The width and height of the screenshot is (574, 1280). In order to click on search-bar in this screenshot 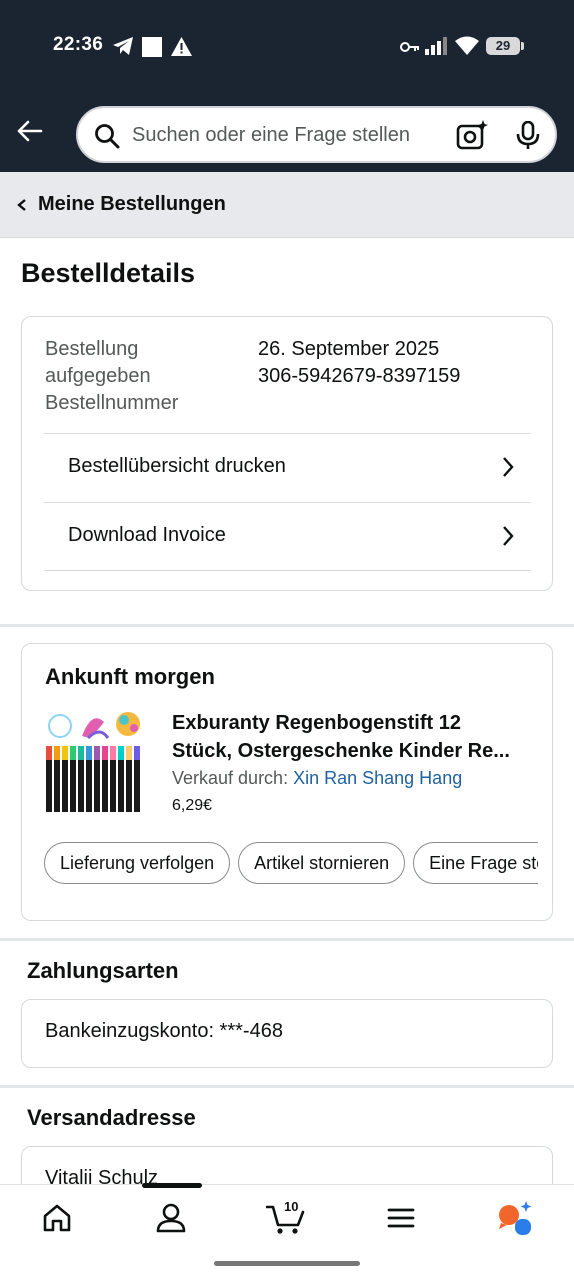, I will do `click(316, 134)`.